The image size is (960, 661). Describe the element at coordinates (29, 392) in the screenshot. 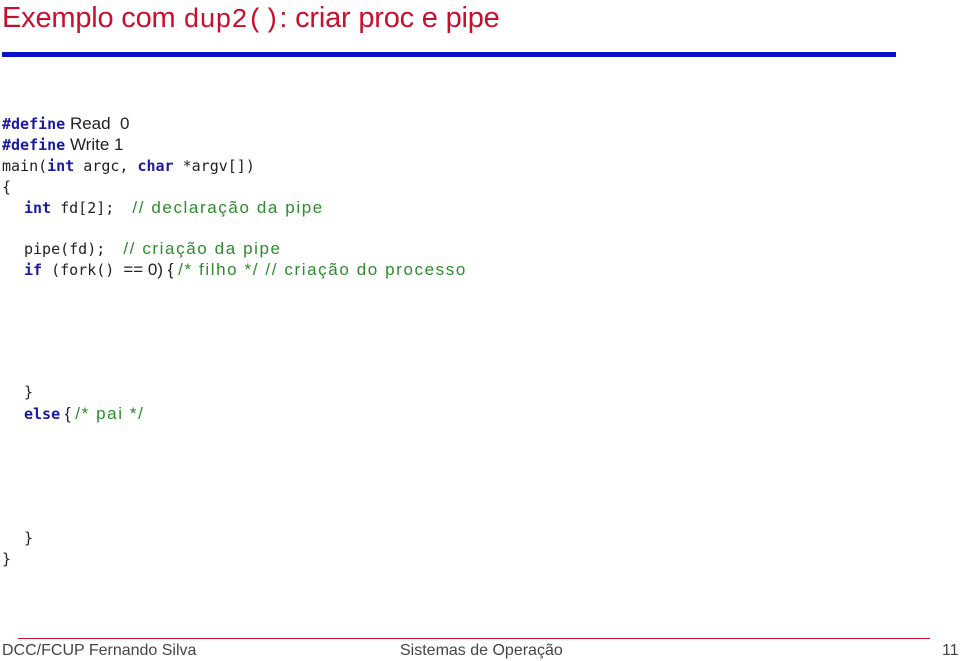

I see `code-line-8: }` at that location.